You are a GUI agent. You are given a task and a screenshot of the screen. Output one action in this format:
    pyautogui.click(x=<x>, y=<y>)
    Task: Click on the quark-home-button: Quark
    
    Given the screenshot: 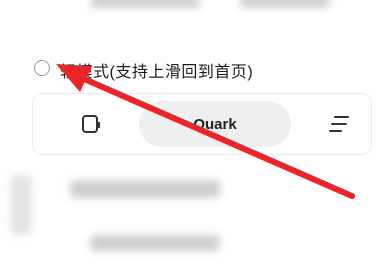 What is the action you would take?
    pyautogui.click(x=215, y=124)
    